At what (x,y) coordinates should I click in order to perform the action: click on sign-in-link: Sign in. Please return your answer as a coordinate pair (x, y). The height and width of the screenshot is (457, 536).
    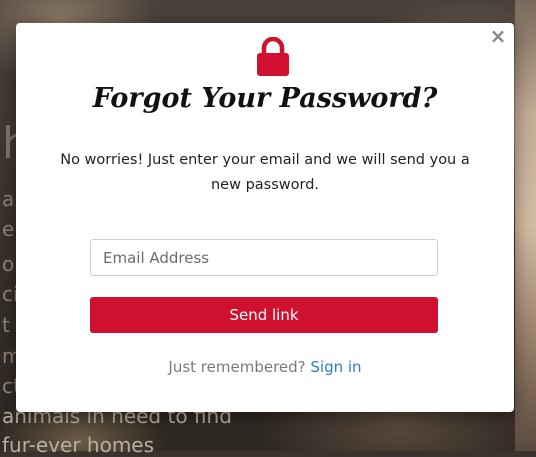
    Looking at the image, I should click on (335, 367).